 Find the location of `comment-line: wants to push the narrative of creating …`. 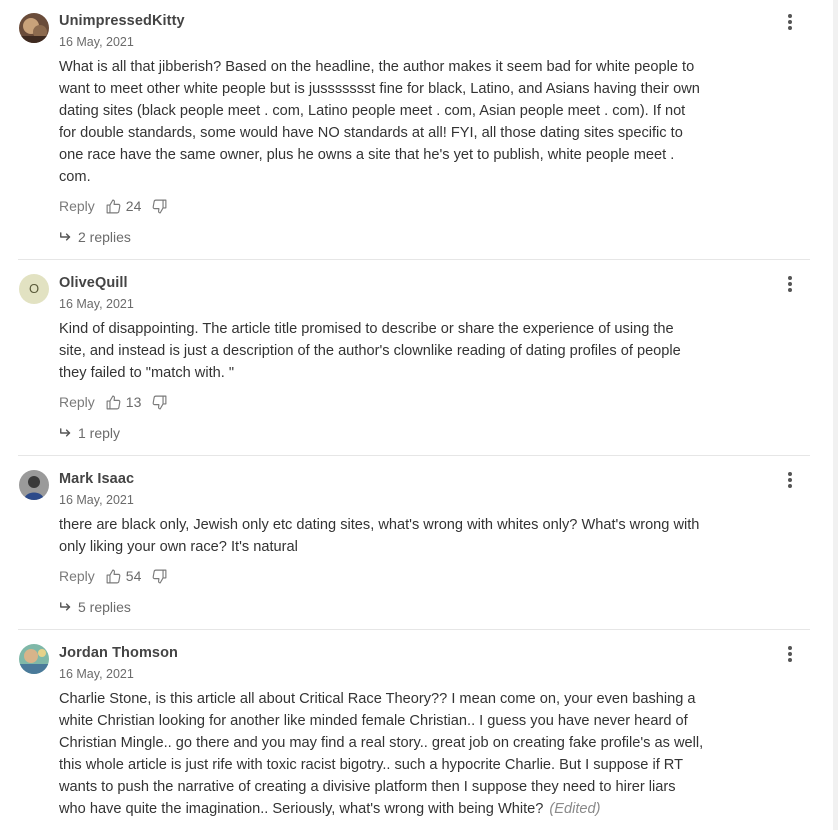

comment-line: wants to push the narrative of creating … is located at coordinates (367, 787).